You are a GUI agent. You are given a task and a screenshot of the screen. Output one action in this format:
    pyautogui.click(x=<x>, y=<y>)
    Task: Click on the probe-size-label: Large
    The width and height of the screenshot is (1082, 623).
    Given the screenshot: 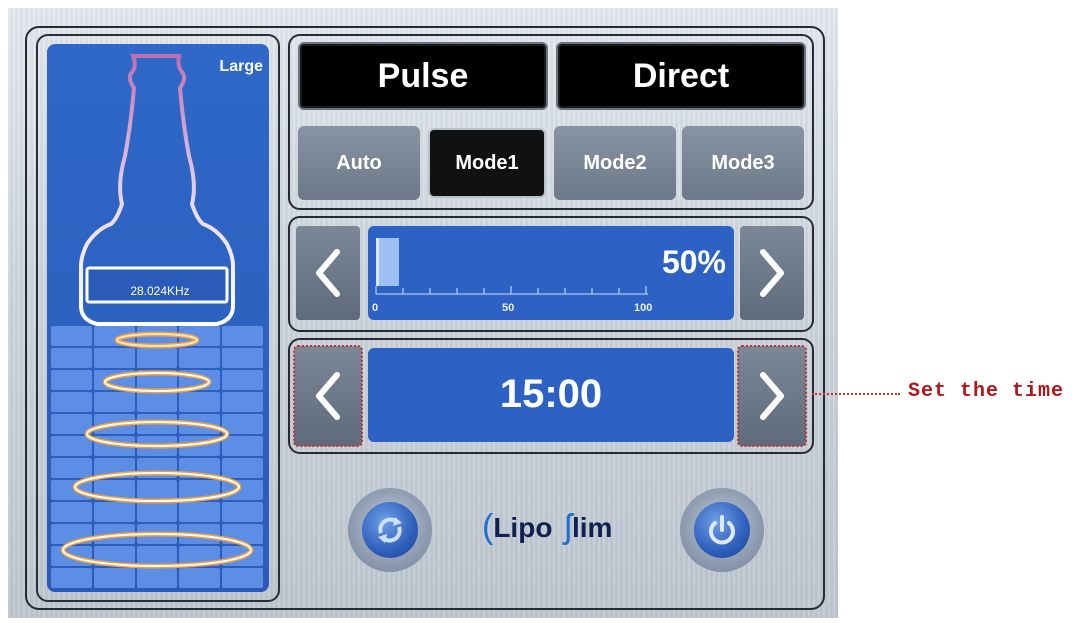 What is the action you would take?
    pyautogui.click(x=241, y=66)
    